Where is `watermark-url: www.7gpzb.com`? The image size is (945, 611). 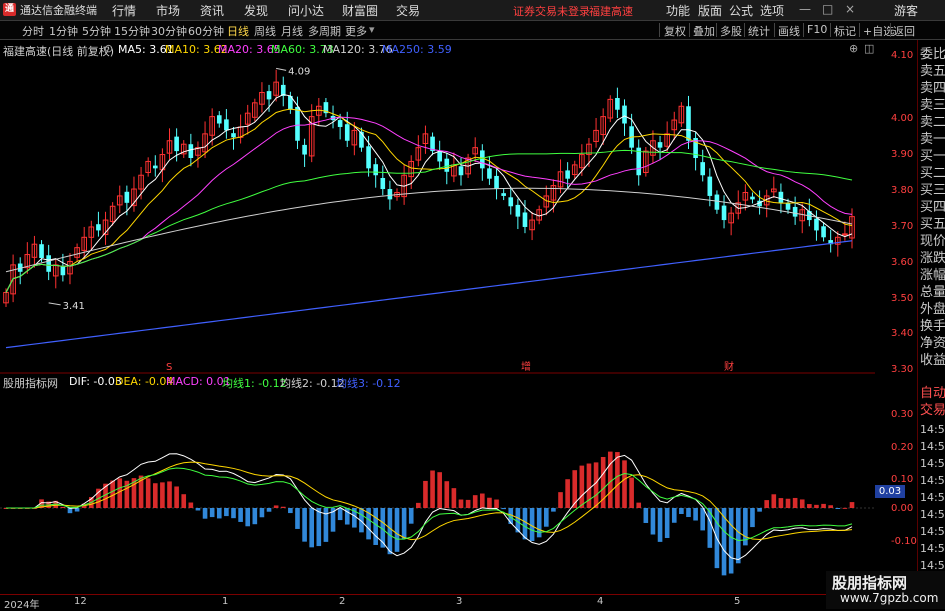 watermark-url: www.7gpzb.com is located at coordinates (889, 598).